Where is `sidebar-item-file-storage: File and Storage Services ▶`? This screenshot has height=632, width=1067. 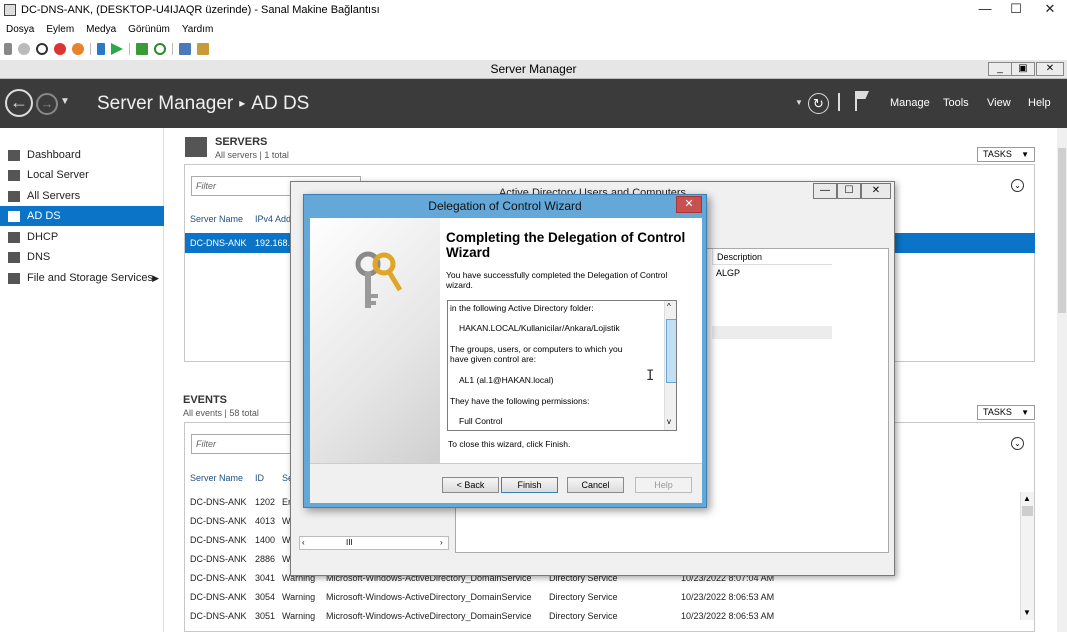 sidebar-item-file-storage: File and Storage Services ▶ is located at coordinates (82, 278).